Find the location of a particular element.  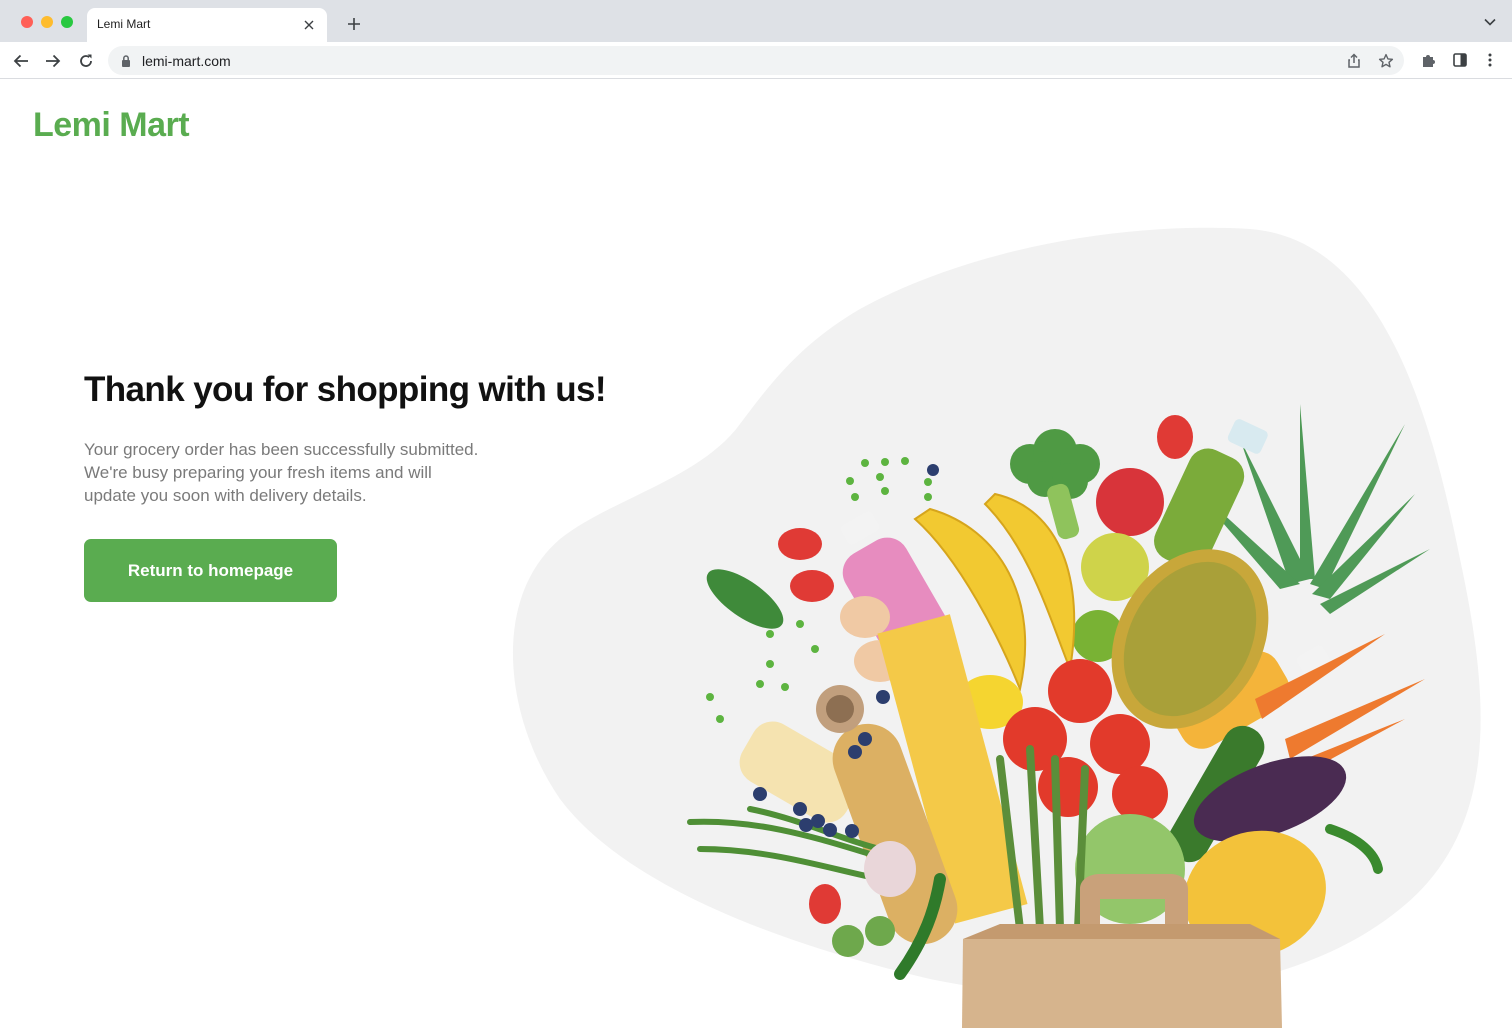

tomatoes is located at coordinates (1085, 740).